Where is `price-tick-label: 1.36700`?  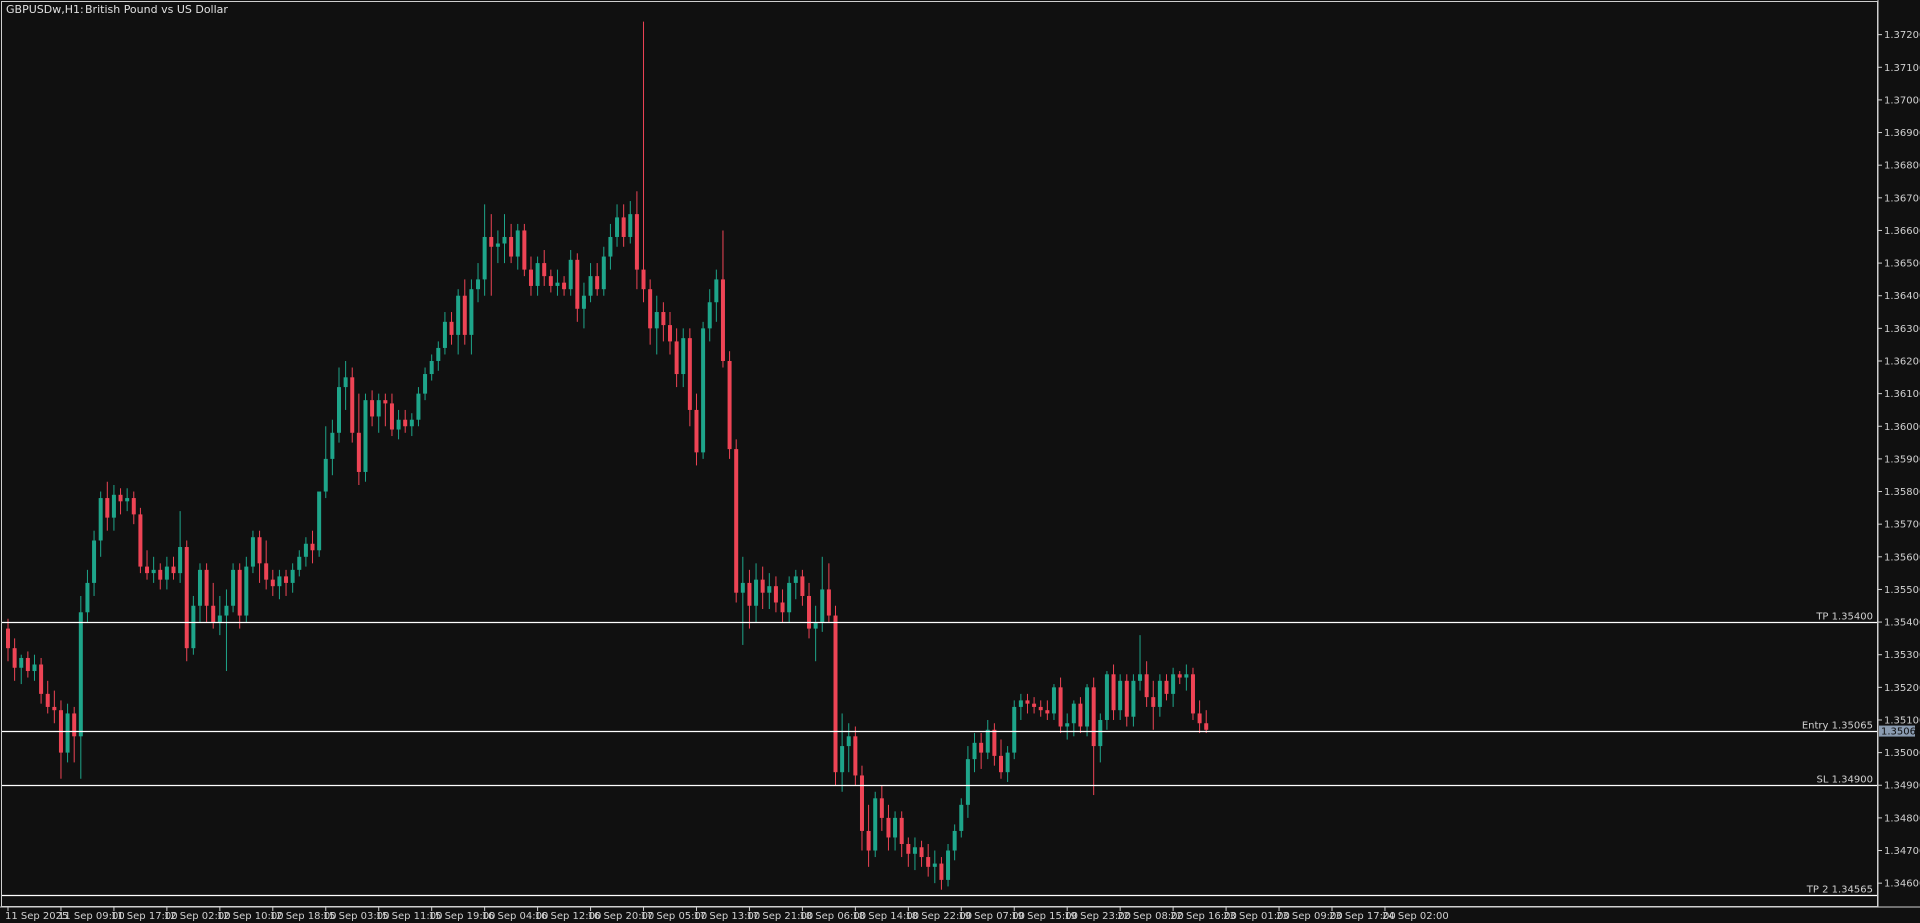 price-tick-label: 1.36700 is located at coordinates (1902, 198).